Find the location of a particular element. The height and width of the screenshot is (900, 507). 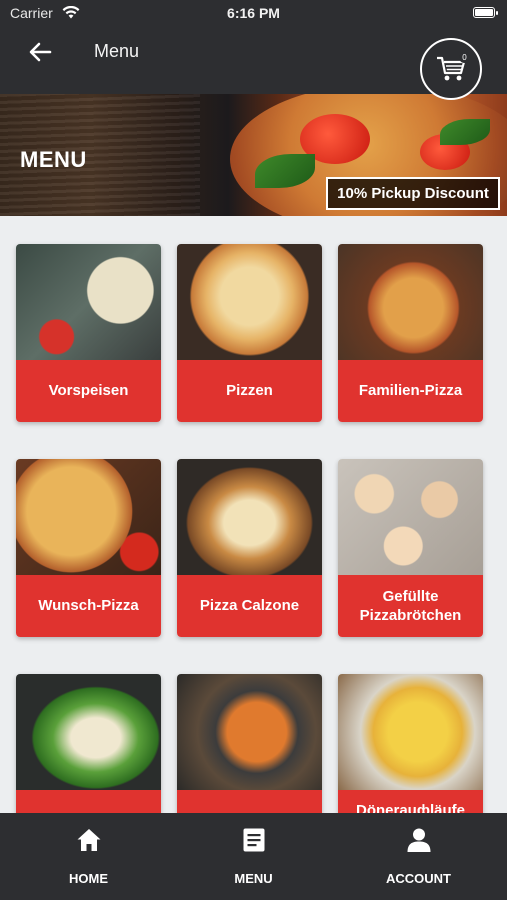

bottom-tab-bar: HOME MENU ACCOUNT is located at coordinates (253, 856).